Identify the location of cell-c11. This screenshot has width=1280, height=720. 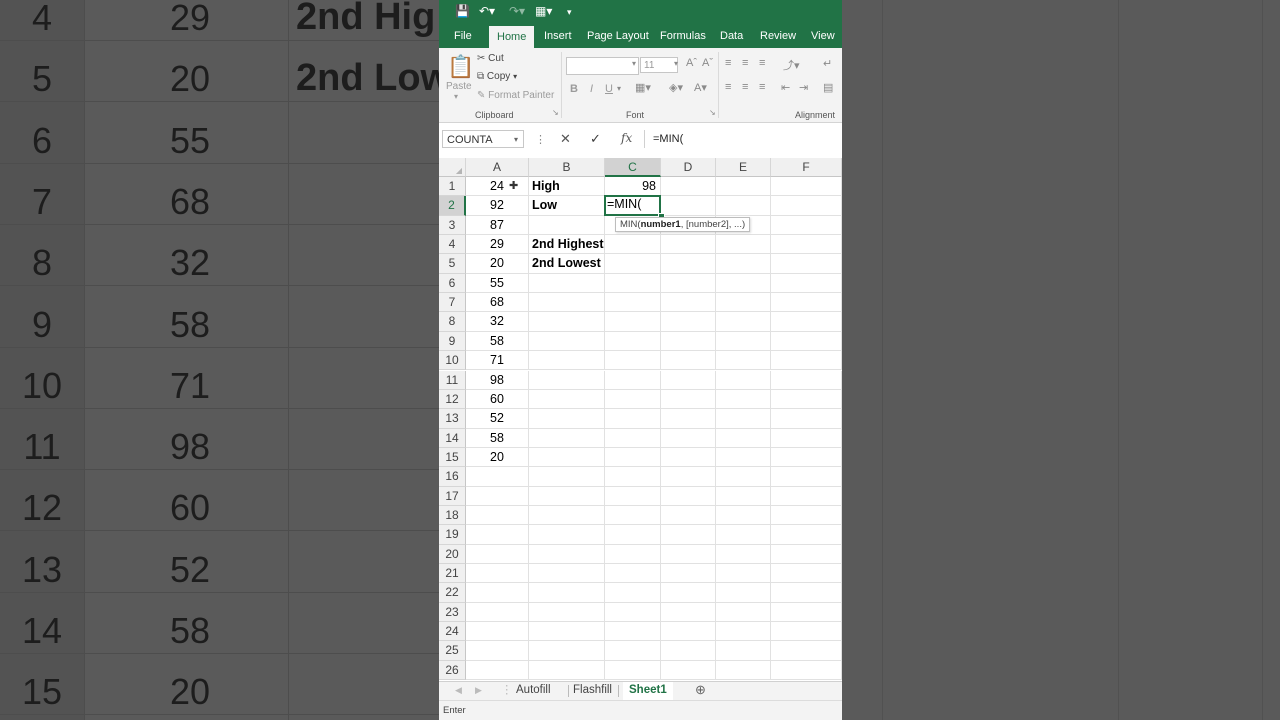
(633, 380).